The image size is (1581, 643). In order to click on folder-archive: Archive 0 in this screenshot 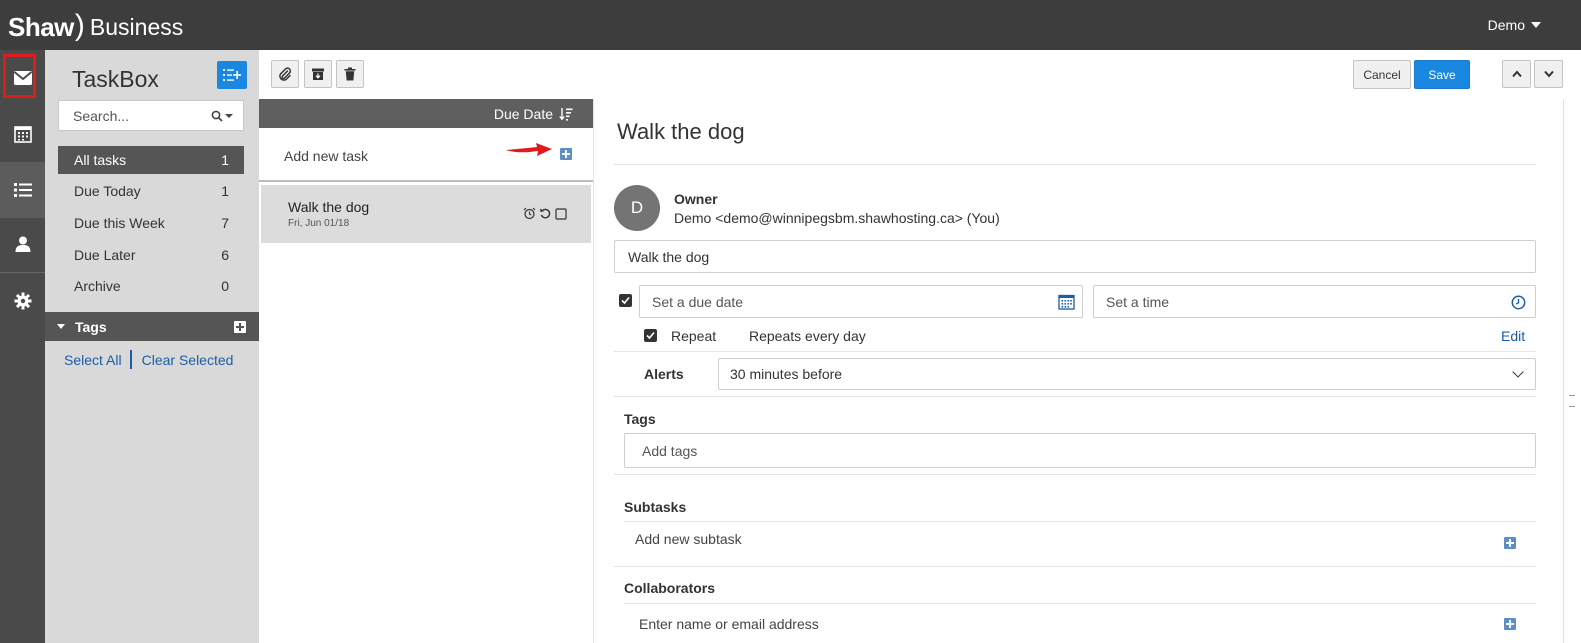, I will do `click(151, 286)`.